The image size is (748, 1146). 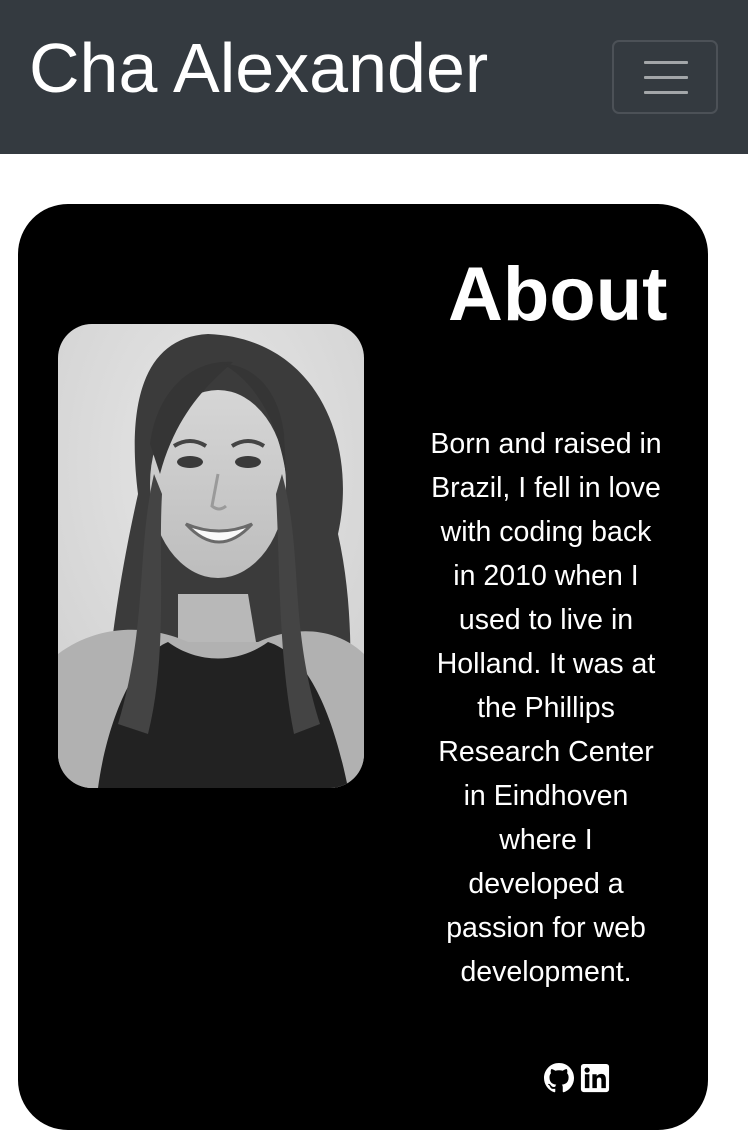 I want to click on linkedin-link, so click(x=595, y=1078).